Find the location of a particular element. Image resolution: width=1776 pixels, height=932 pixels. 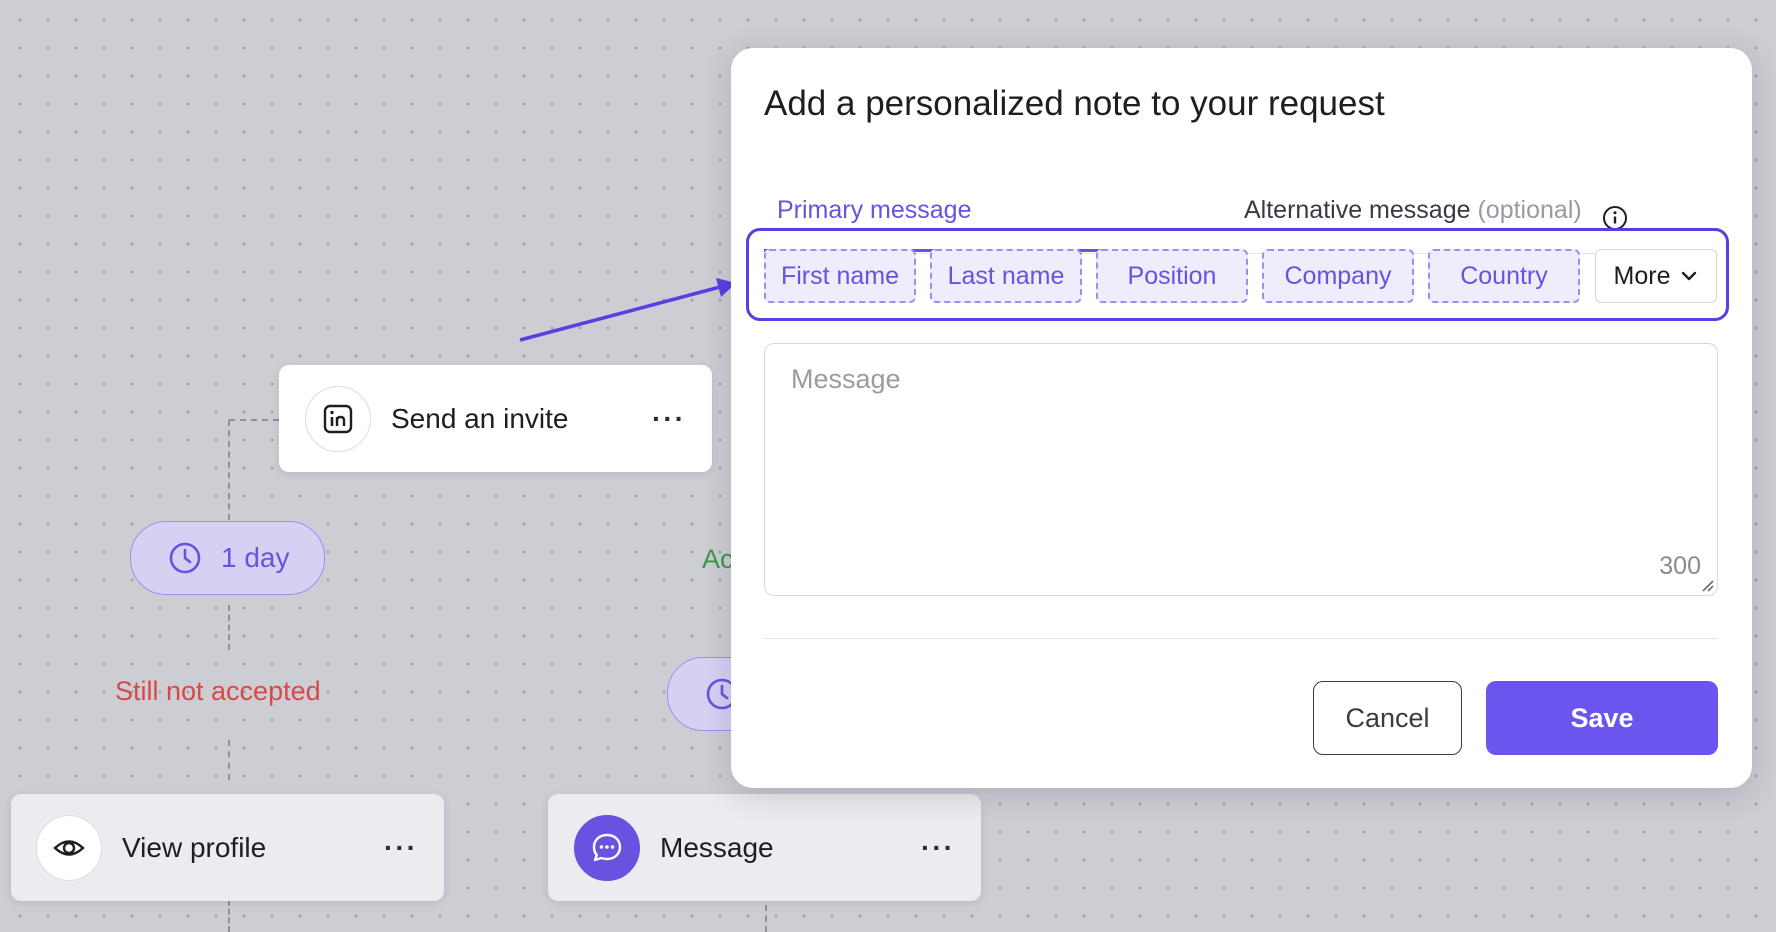

status-accepted: Ac is located at coordinates (718, 559).